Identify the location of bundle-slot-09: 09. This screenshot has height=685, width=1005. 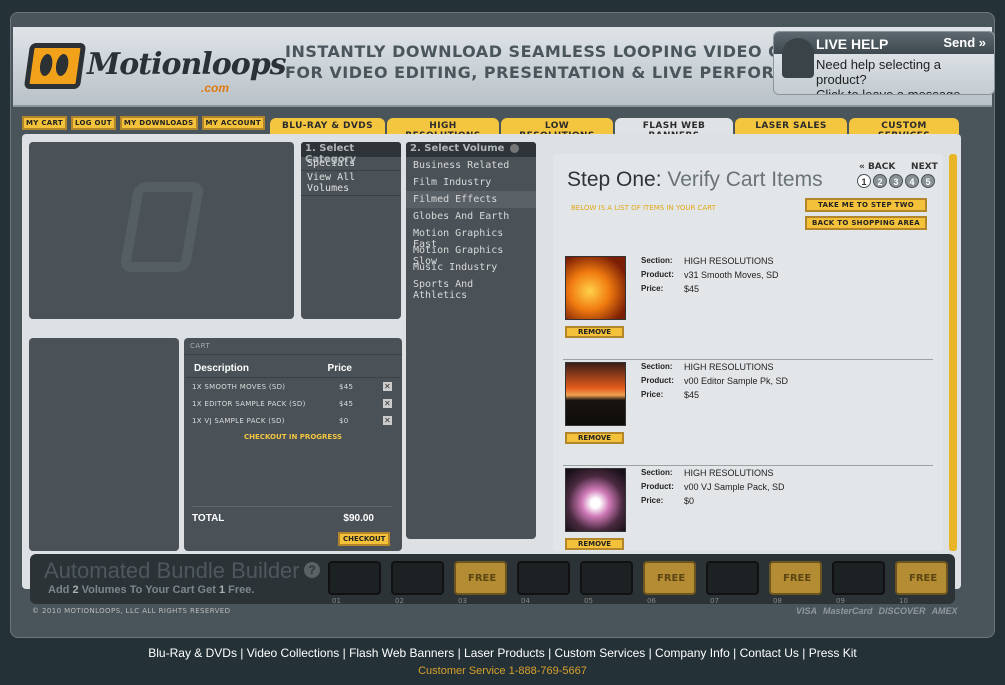
(858, 583).